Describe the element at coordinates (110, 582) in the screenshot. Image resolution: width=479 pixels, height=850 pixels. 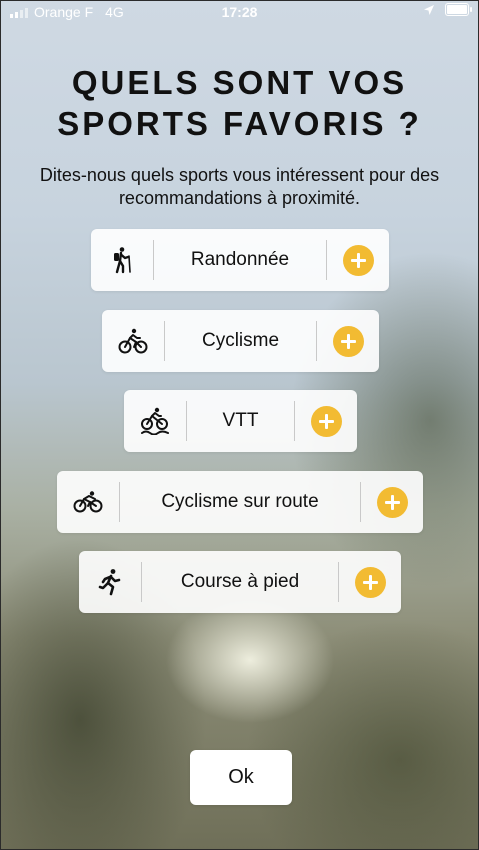
I see `running-icon` at that location.